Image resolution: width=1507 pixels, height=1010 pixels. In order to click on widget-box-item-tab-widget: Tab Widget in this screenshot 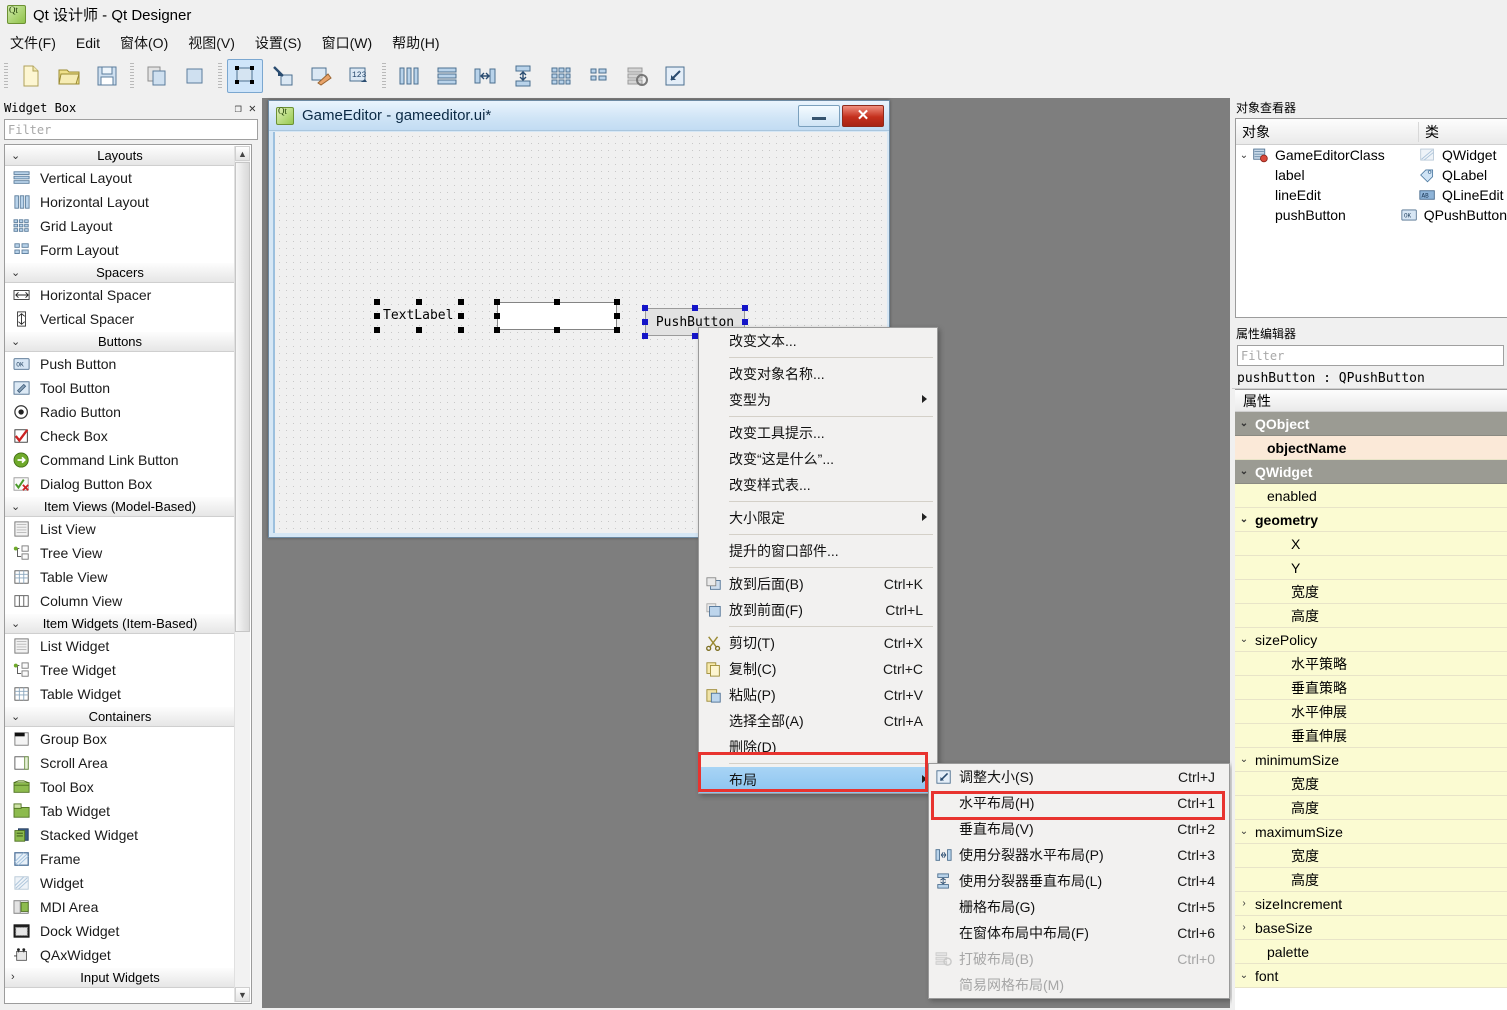, I will do `click(120, 811)`.